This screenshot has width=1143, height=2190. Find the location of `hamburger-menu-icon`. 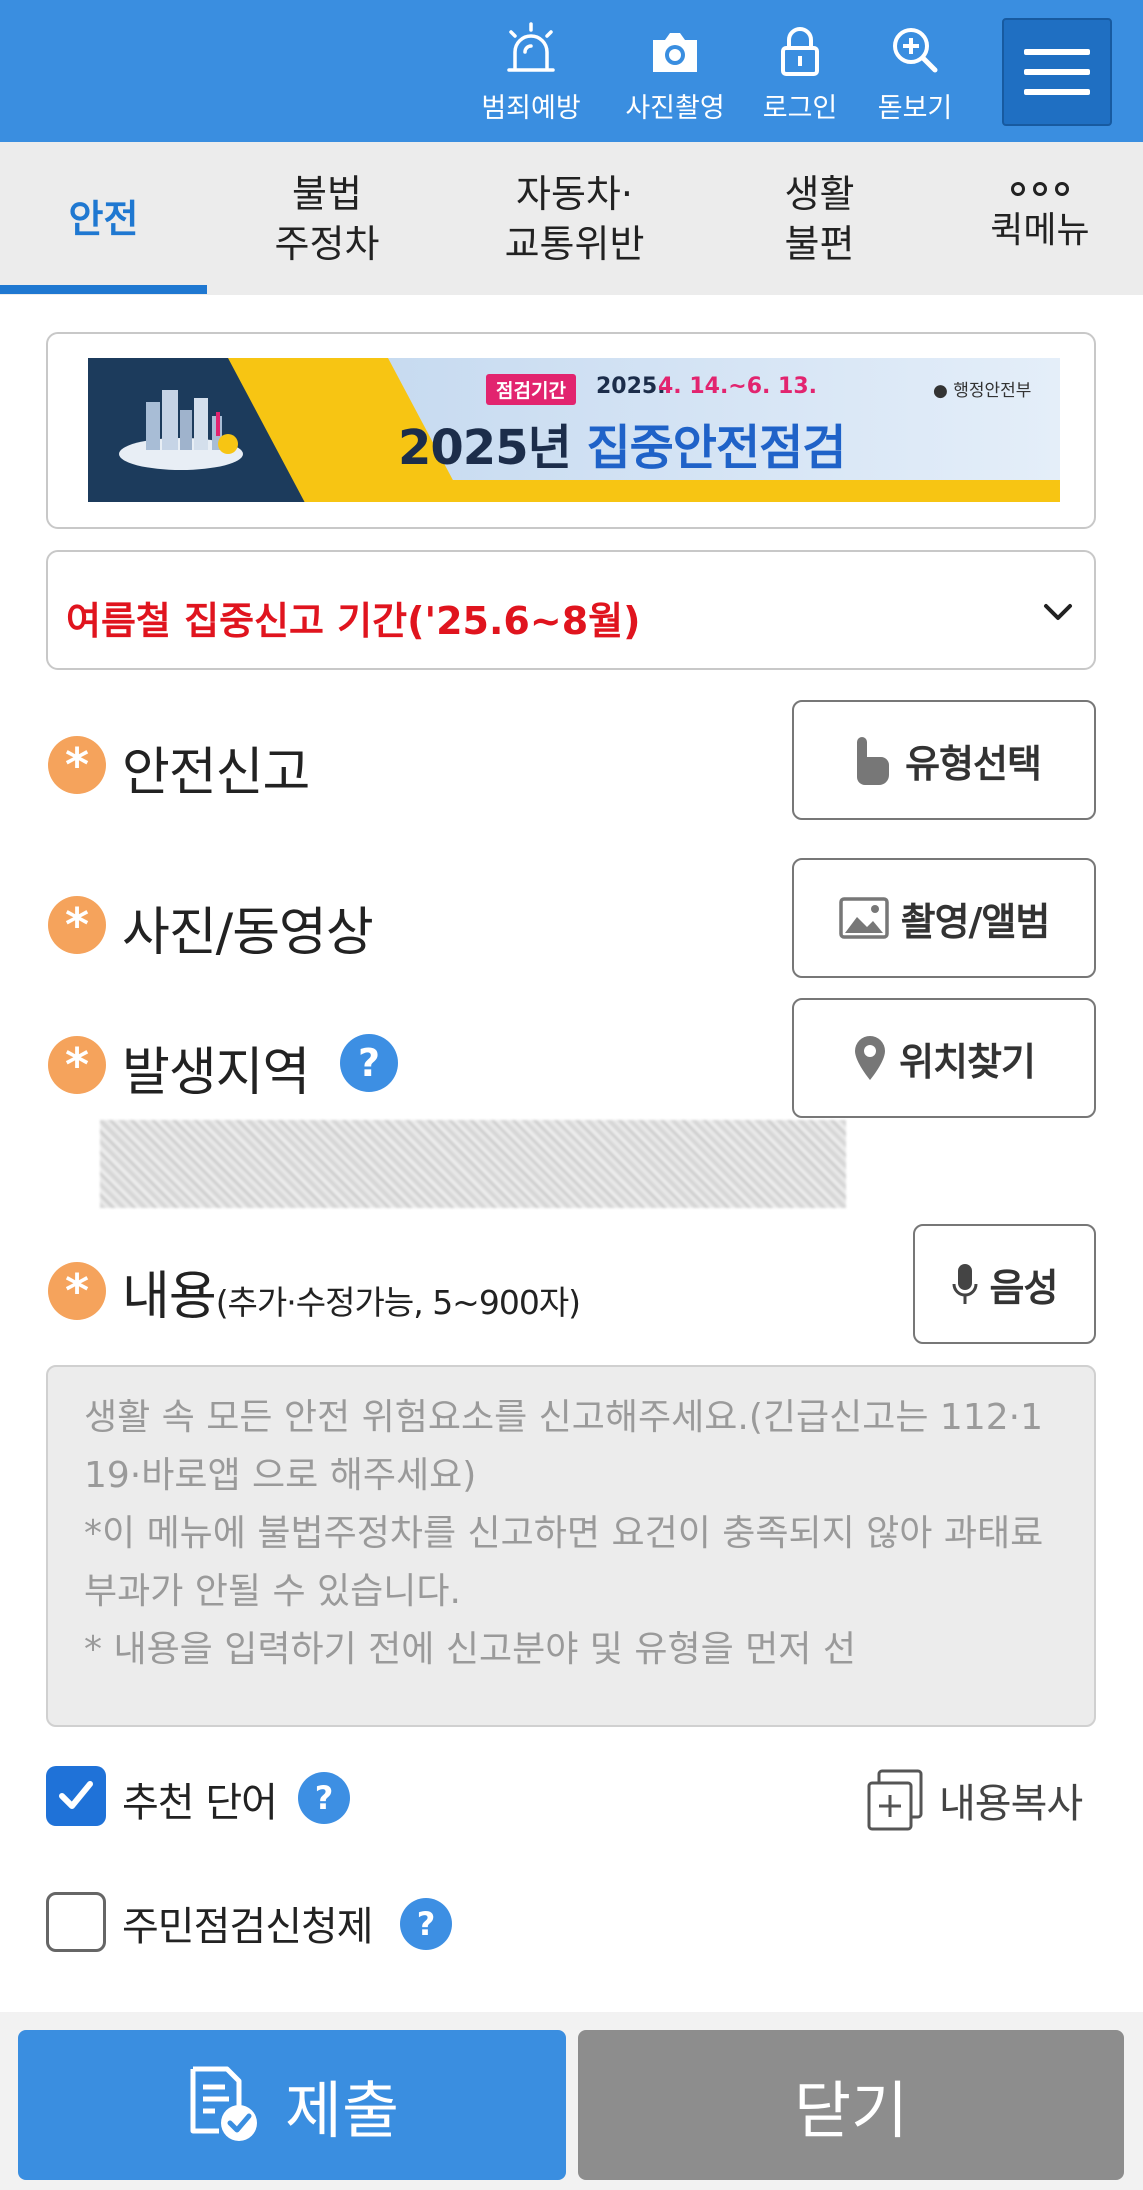

hamburger-menu-icon is located at coordinates (1057, 72).